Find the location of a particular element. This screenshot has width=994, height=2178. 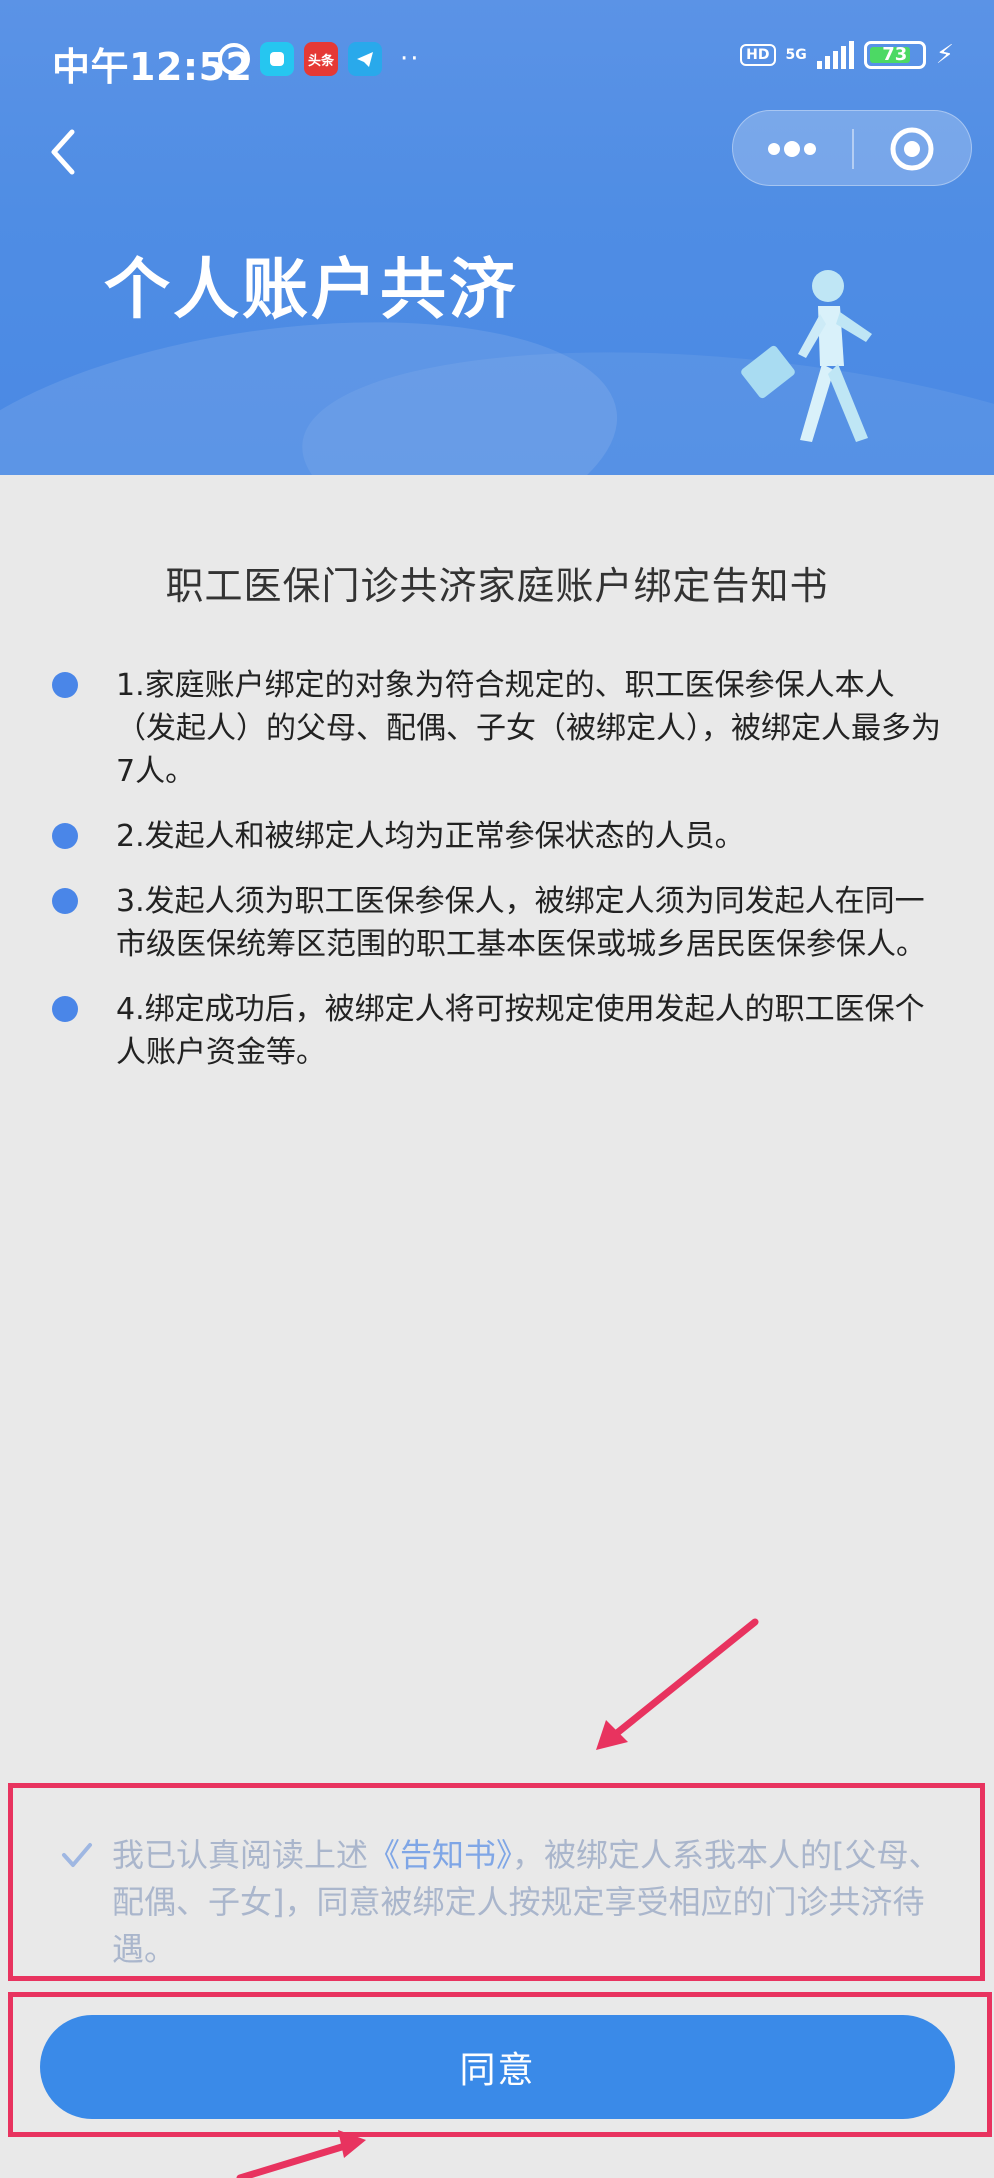

notice-item-text: 4.绑定成功后，被绑定人将可按规定使用发起人的职工医保个人账户资金等。 is located at coordinates (520, 1031).